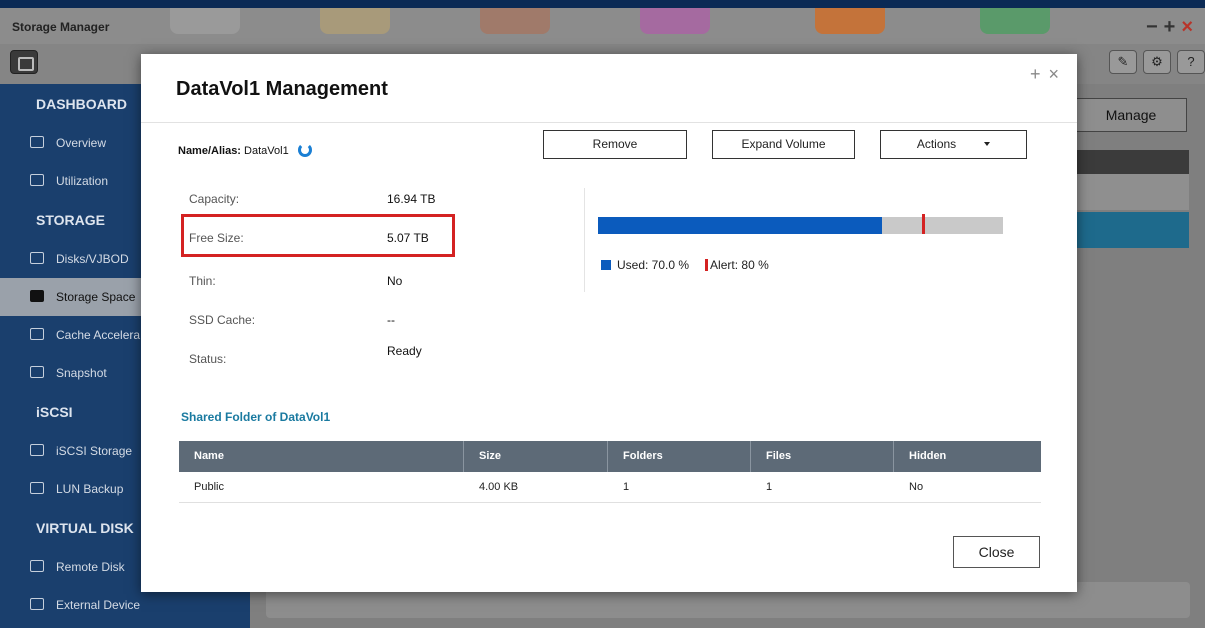  What do you see at coordinates (202, 281) in the screenshot?
I see `thin-label: Thin:` at bounding box center [202, 281].